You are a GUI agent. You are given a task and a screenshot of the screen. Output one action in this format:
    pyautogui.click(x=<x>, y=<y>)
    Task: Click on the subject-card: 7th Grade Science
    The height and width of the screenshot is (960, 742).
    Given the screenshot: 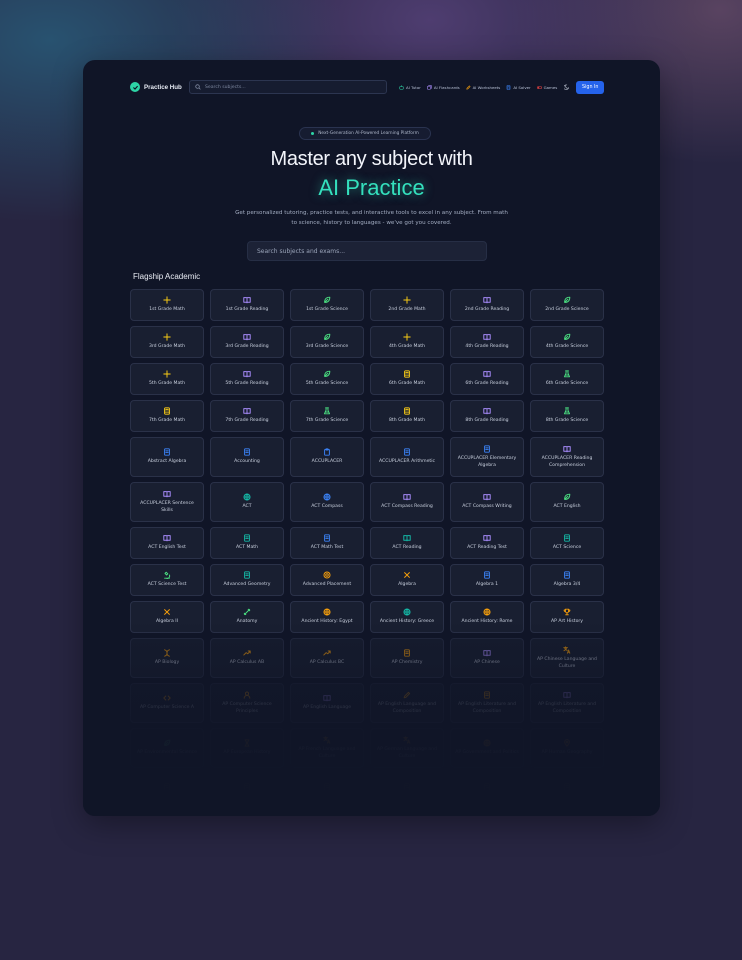 What is the action you would take?
    pyautogui.click(x=327, y=416)
    